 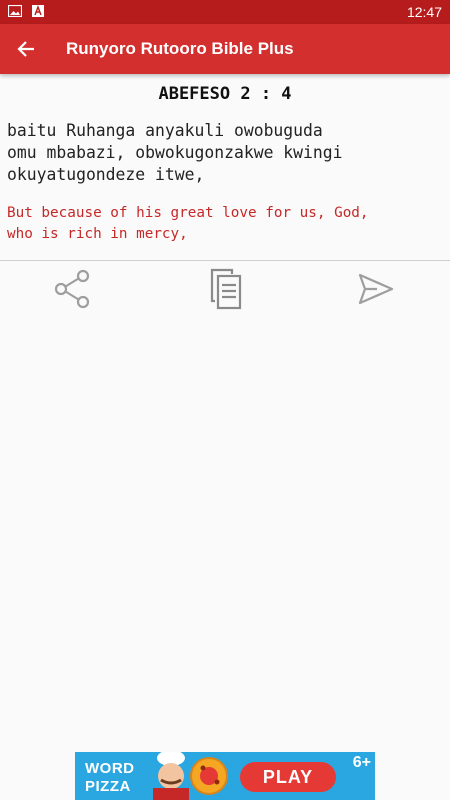 I want to click on image-icon, so click(x=15, y=12).